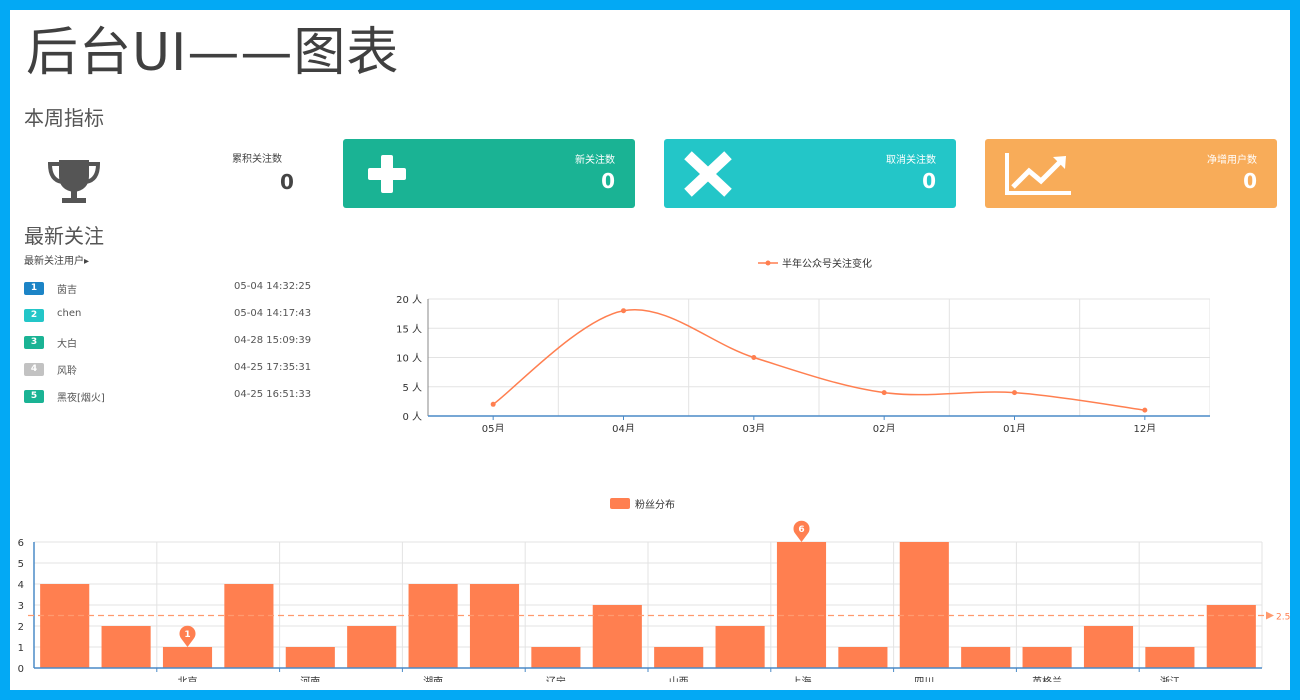 This screenshot has width=1300, height=700. What do you see at coordinates (556, 678) in the screenshot?
I see `x-tick-label: 辽宁` at bounding box center [556, 678].